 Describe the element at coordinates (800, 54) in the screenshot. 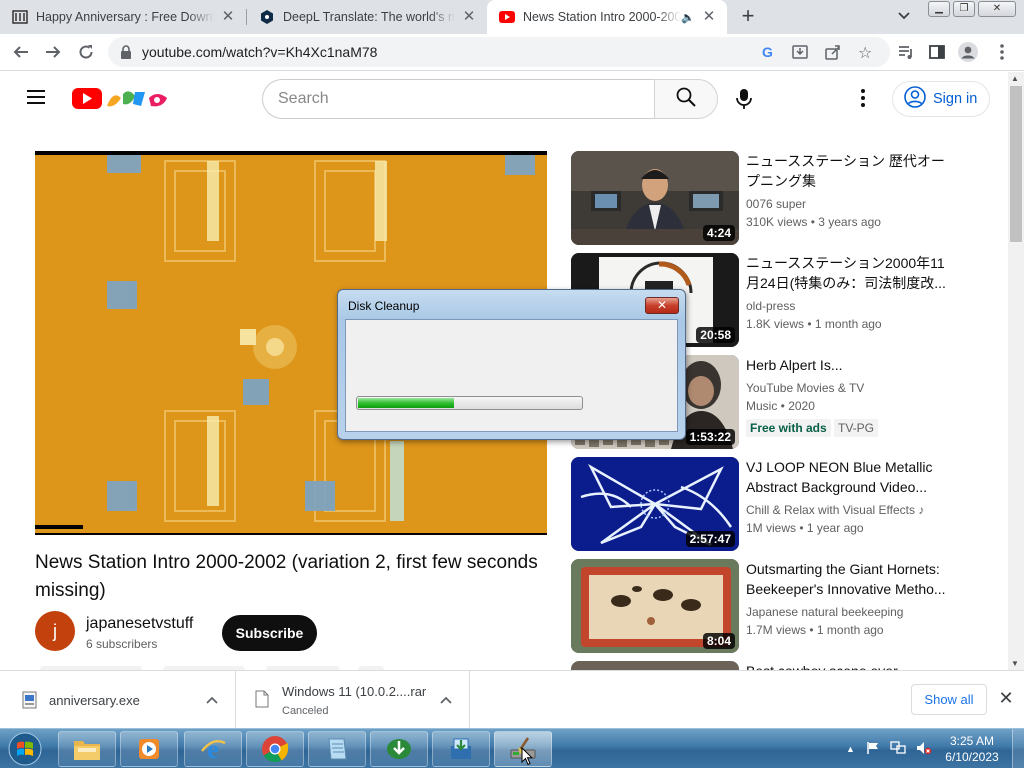

I see `install-app-icon` at that location.